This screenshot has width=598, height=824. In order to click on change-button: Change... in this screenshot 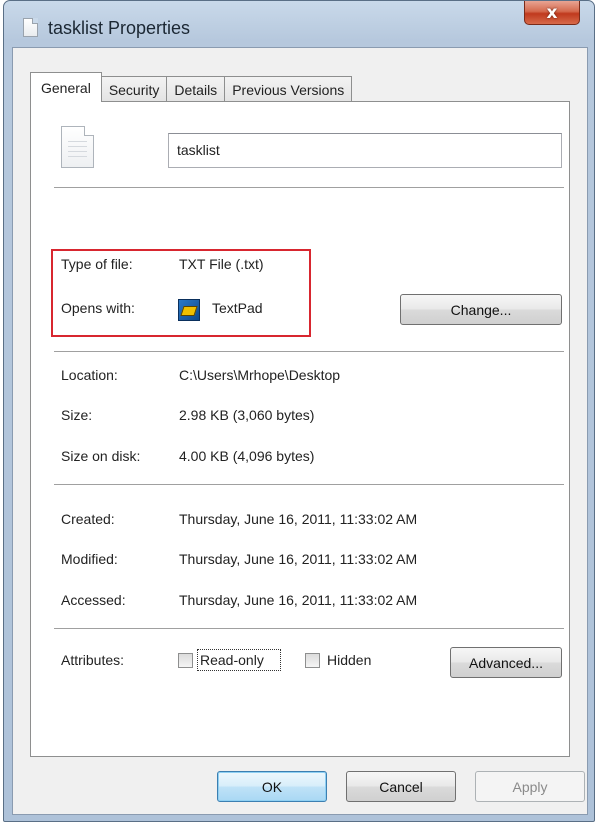, I will do `click(481, 309)`.